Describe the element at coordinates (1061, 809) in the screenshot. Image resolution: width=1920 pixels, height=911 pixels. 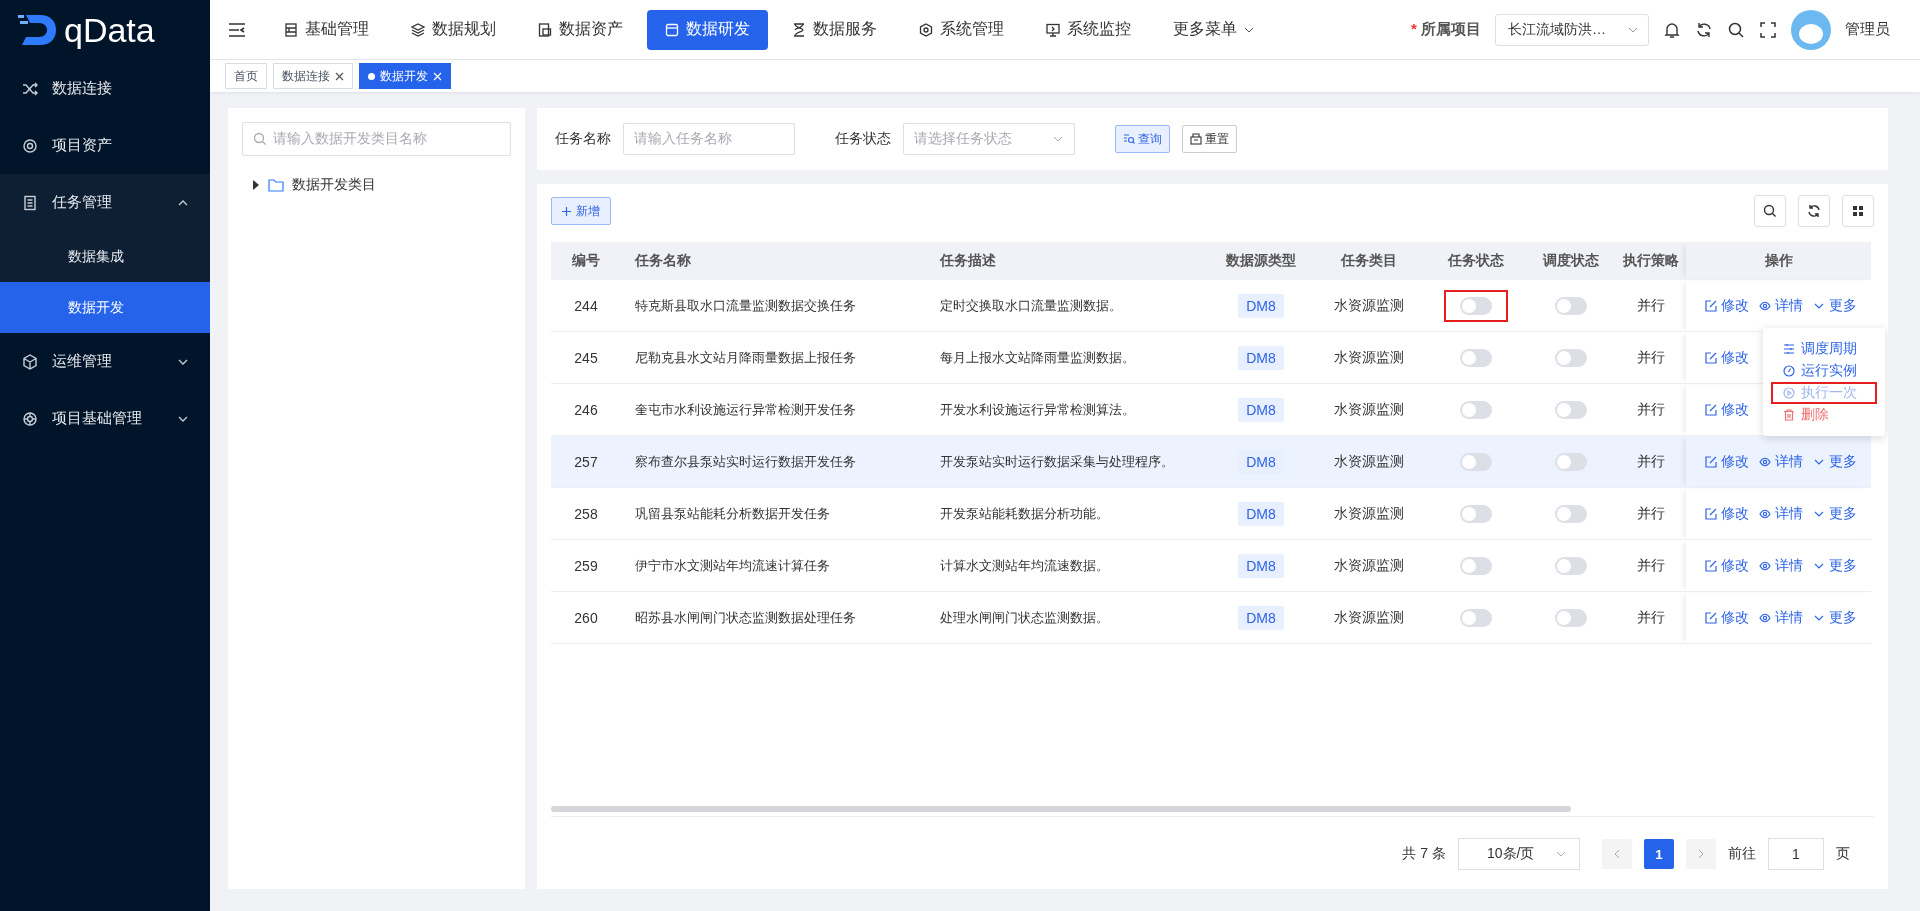
I see `scrollbar-thumb` at that location.